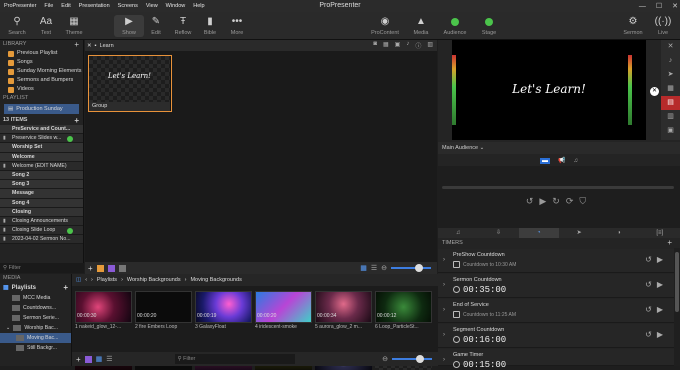 The width and height of the screenshot is (680, 370). What do you see at coordinates (41, 109) in the screenshot?
I see `playlist-selected: ▤ Production Sunday` at bounding box center [41, 109].